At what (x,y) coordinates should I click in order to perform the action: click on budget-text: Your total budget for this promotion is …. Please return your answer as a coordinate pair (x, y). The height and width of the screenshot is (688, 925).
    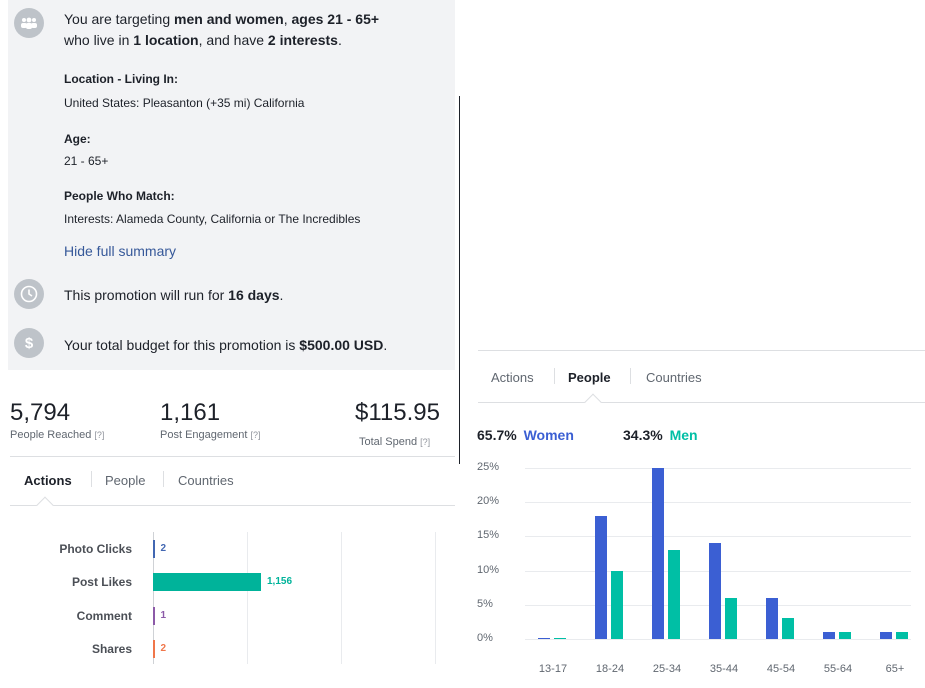
    Looking at the image, I should click on (226, 345).